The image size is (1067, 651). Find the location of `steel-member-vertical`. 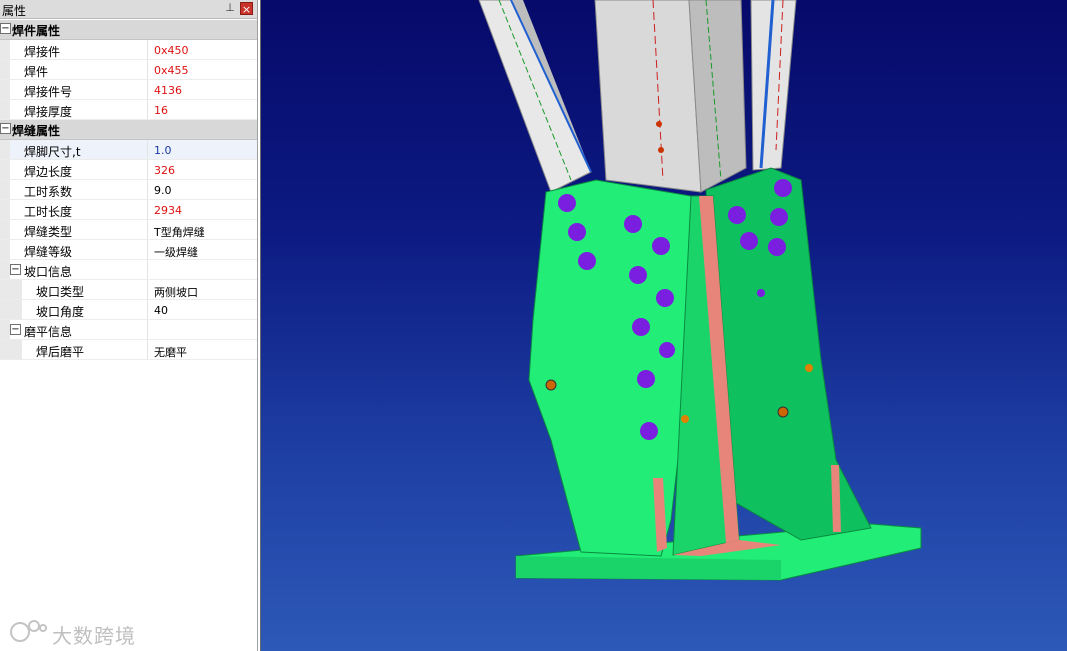

steel-member-vertical is located at coordinates (670, 96).